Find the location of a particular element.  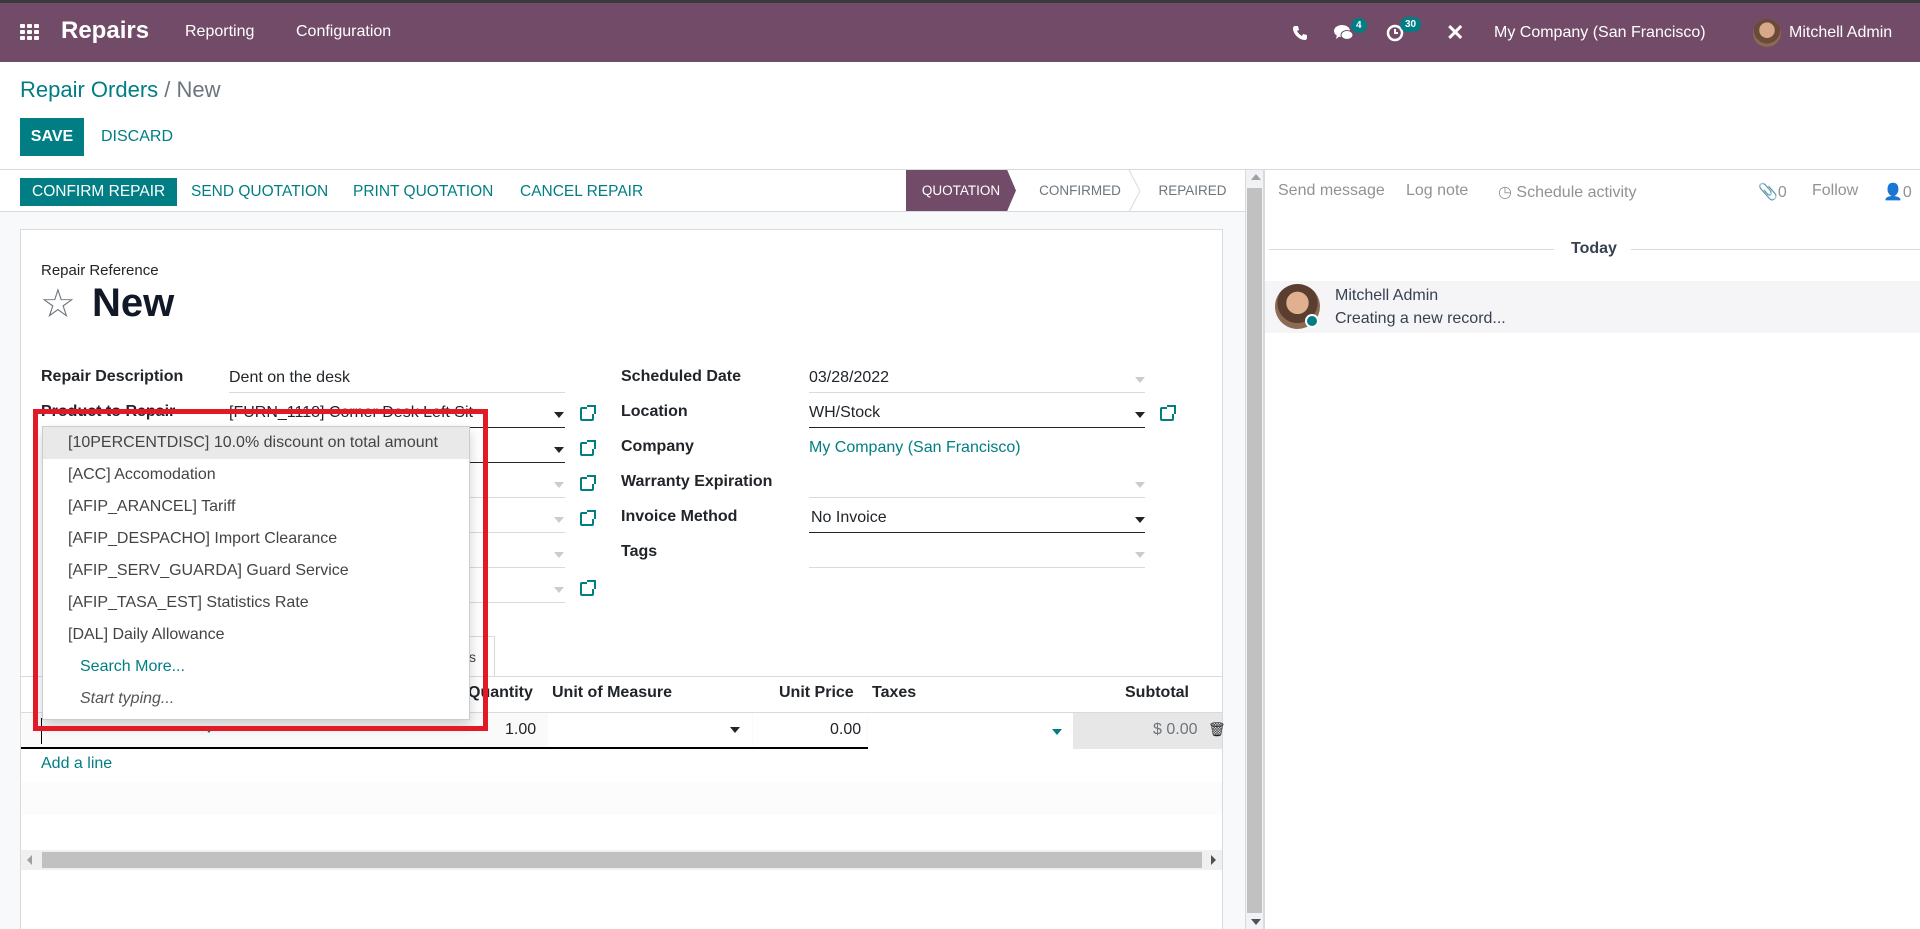

col-subtotal: Subtotal is located at coordinates (1157, 693).